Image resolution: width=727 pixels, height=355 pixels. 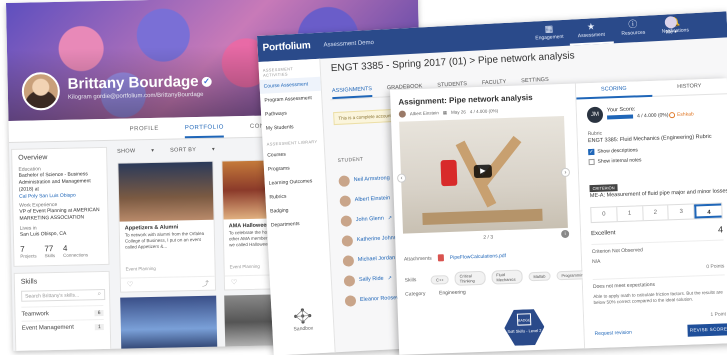 I want to click on sort-filter-label: SORT BY, so click(x=183, y=150).